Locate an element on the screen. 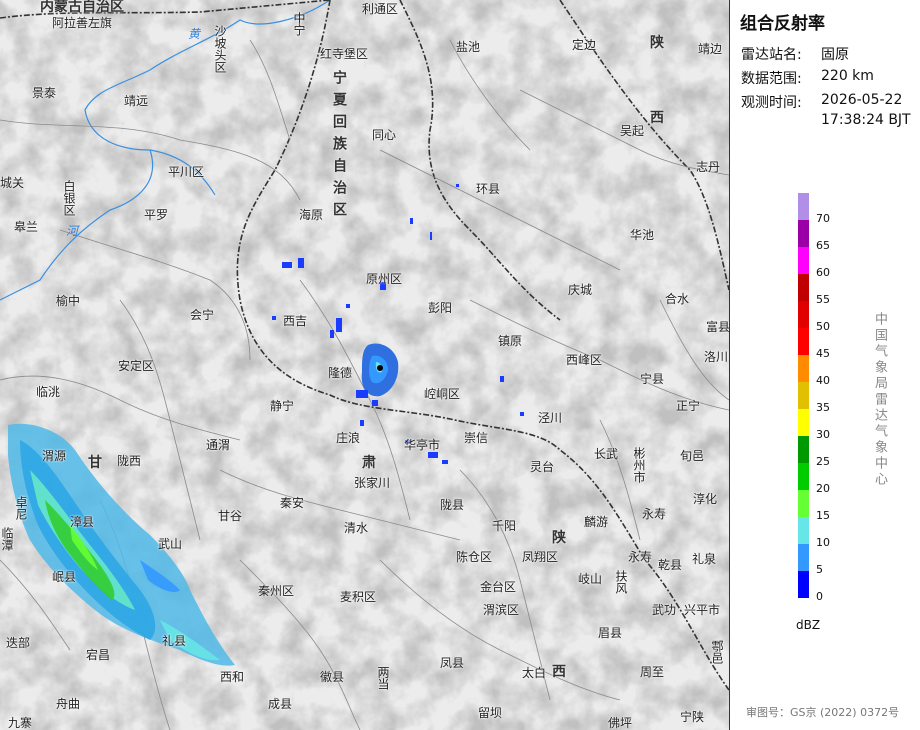  place-hongsibao: 红寺堡区 is located at coordinates (344, 54).